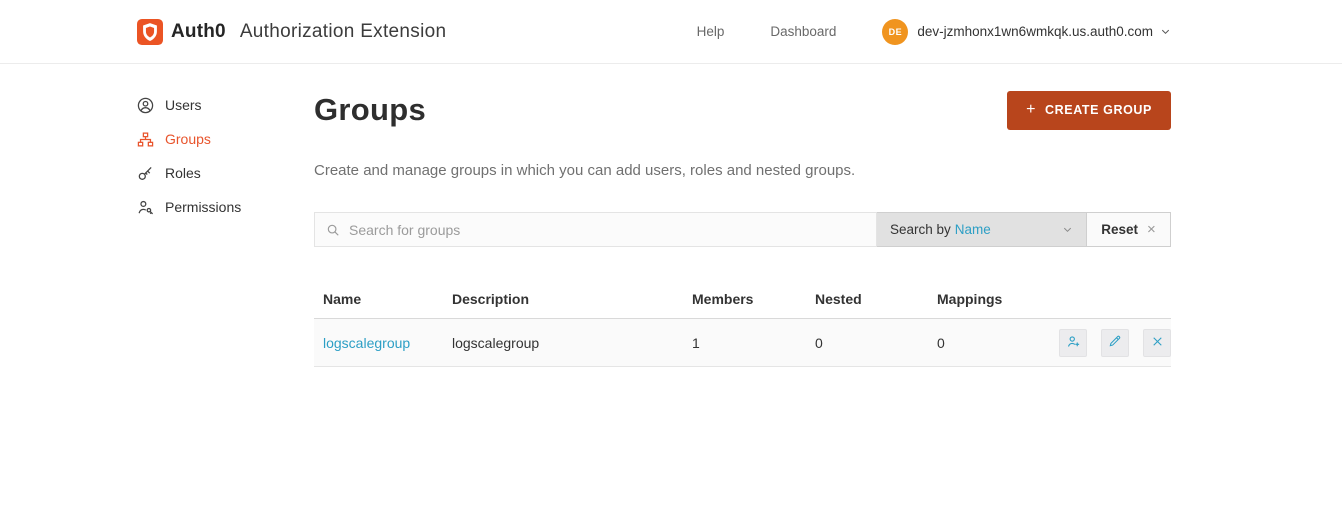  Describe the element at coordinates (1031, 109) in the screenshot. I see `plus-icon: +` at that location.